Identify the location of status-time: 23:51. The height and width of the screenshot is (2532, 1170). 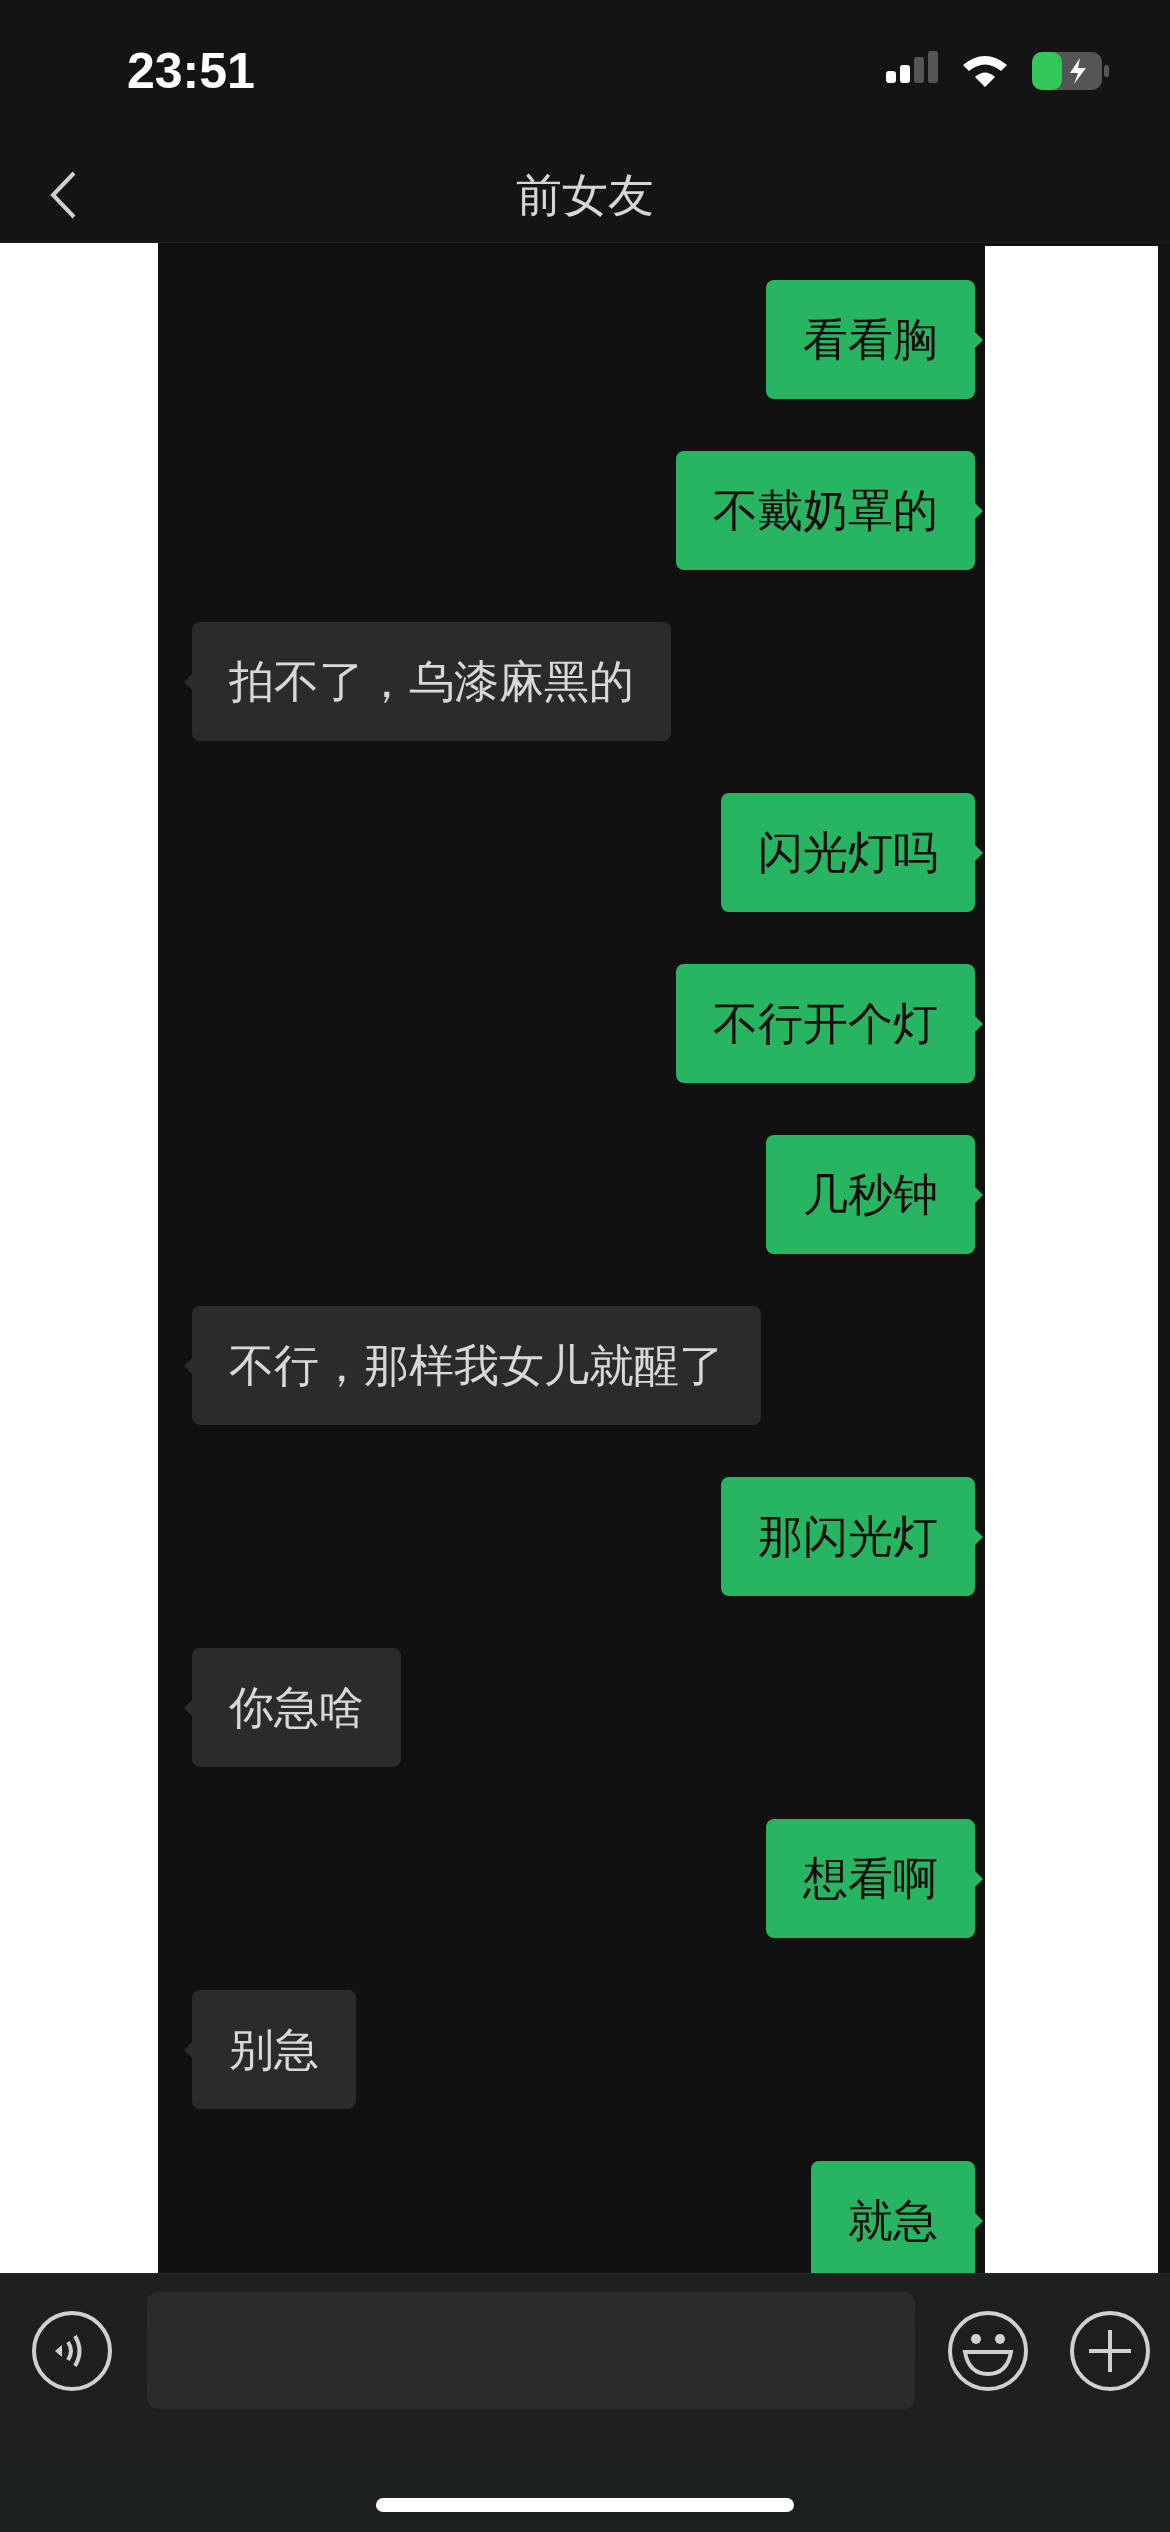
(191, 71).